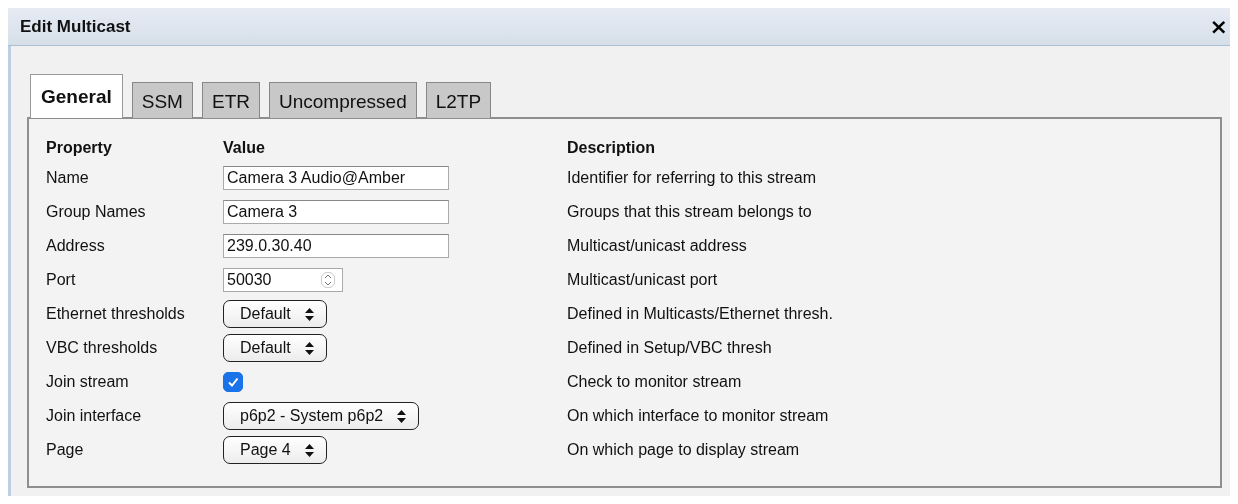  What do you see at coordinates (230, 100) in the screenshot?
I see `tab: ETR` at bounding box center [230, 100].